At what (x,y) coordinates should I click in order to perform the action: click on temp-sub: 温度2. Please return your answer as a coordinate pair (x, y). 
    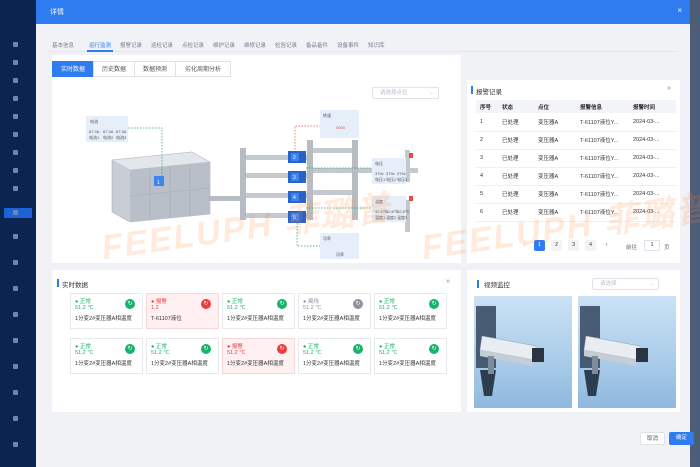
    Looking at the image, I should click on (391, 217).